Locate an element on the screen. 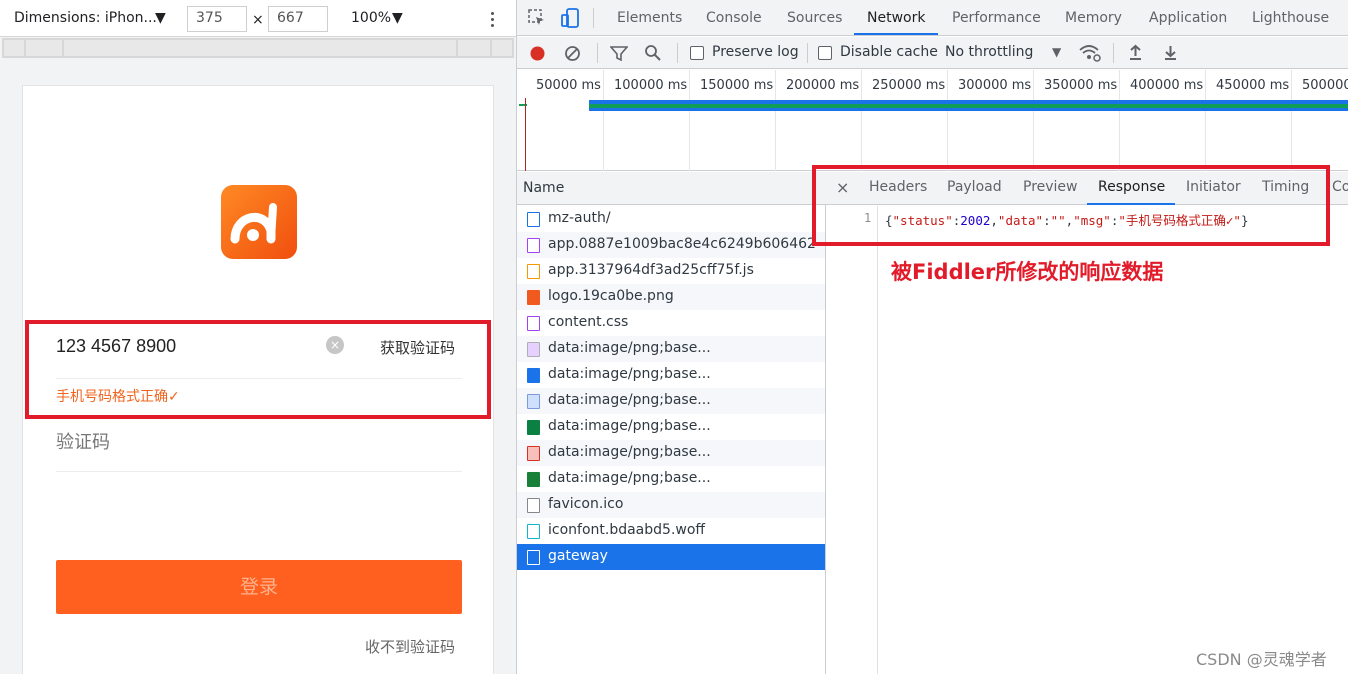  network-conditions-icon is located at coordinates (1090, 53).